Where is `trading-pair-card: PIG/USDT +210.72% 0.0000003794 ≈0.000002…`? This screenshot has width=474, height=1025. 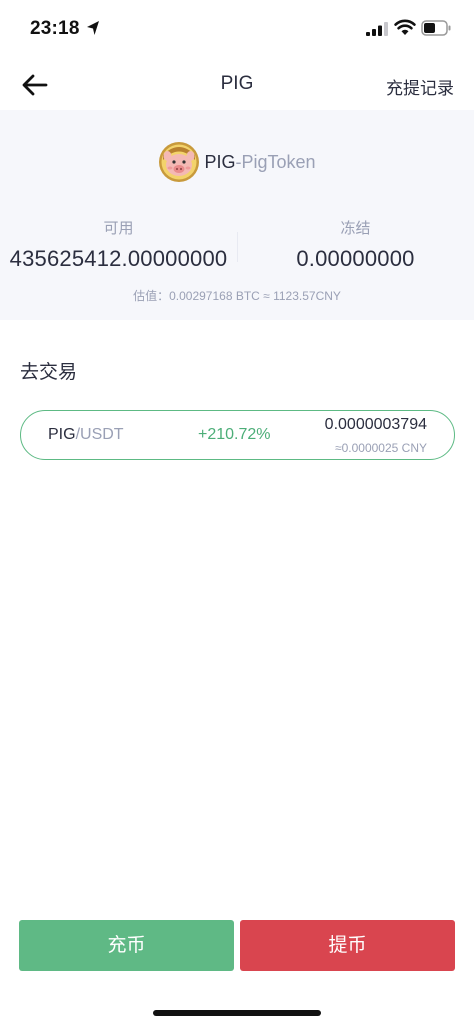
trading-pair-card: PIG/USDT +210.72% 0.0000003794 ≈0.000002… is located at coordinates (237, 435).